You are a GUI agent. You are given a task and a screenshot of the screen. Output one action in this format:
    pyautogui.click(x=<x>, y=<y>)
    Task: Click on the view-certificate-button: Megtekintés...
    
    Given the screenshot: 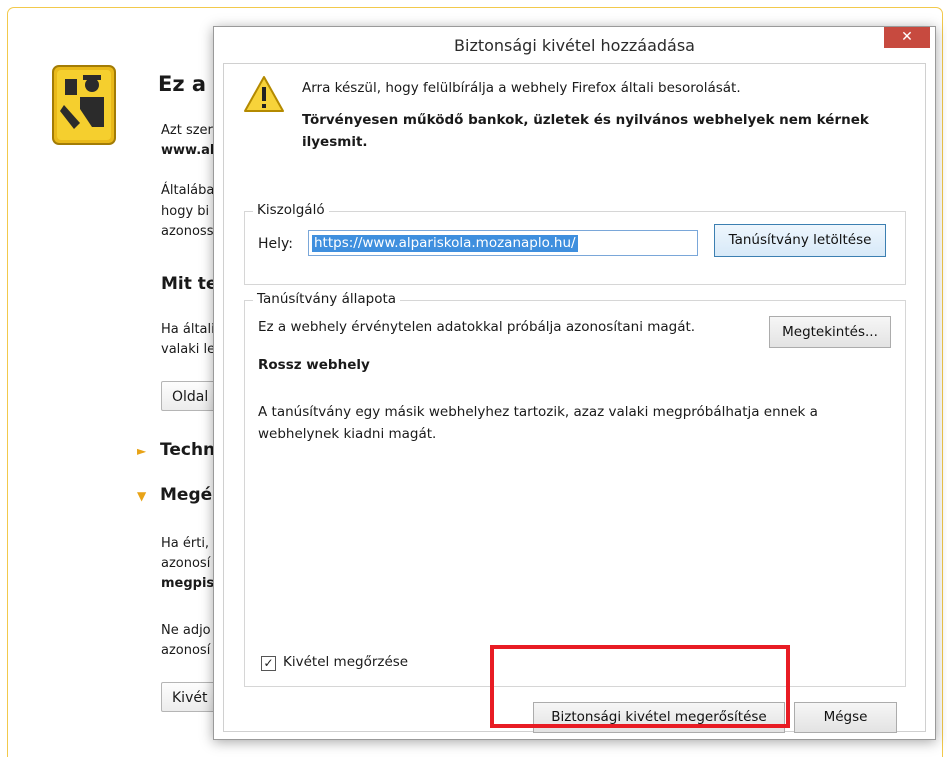 What is the action you would take?
    pyautogui.click(x=830, y=332)
    